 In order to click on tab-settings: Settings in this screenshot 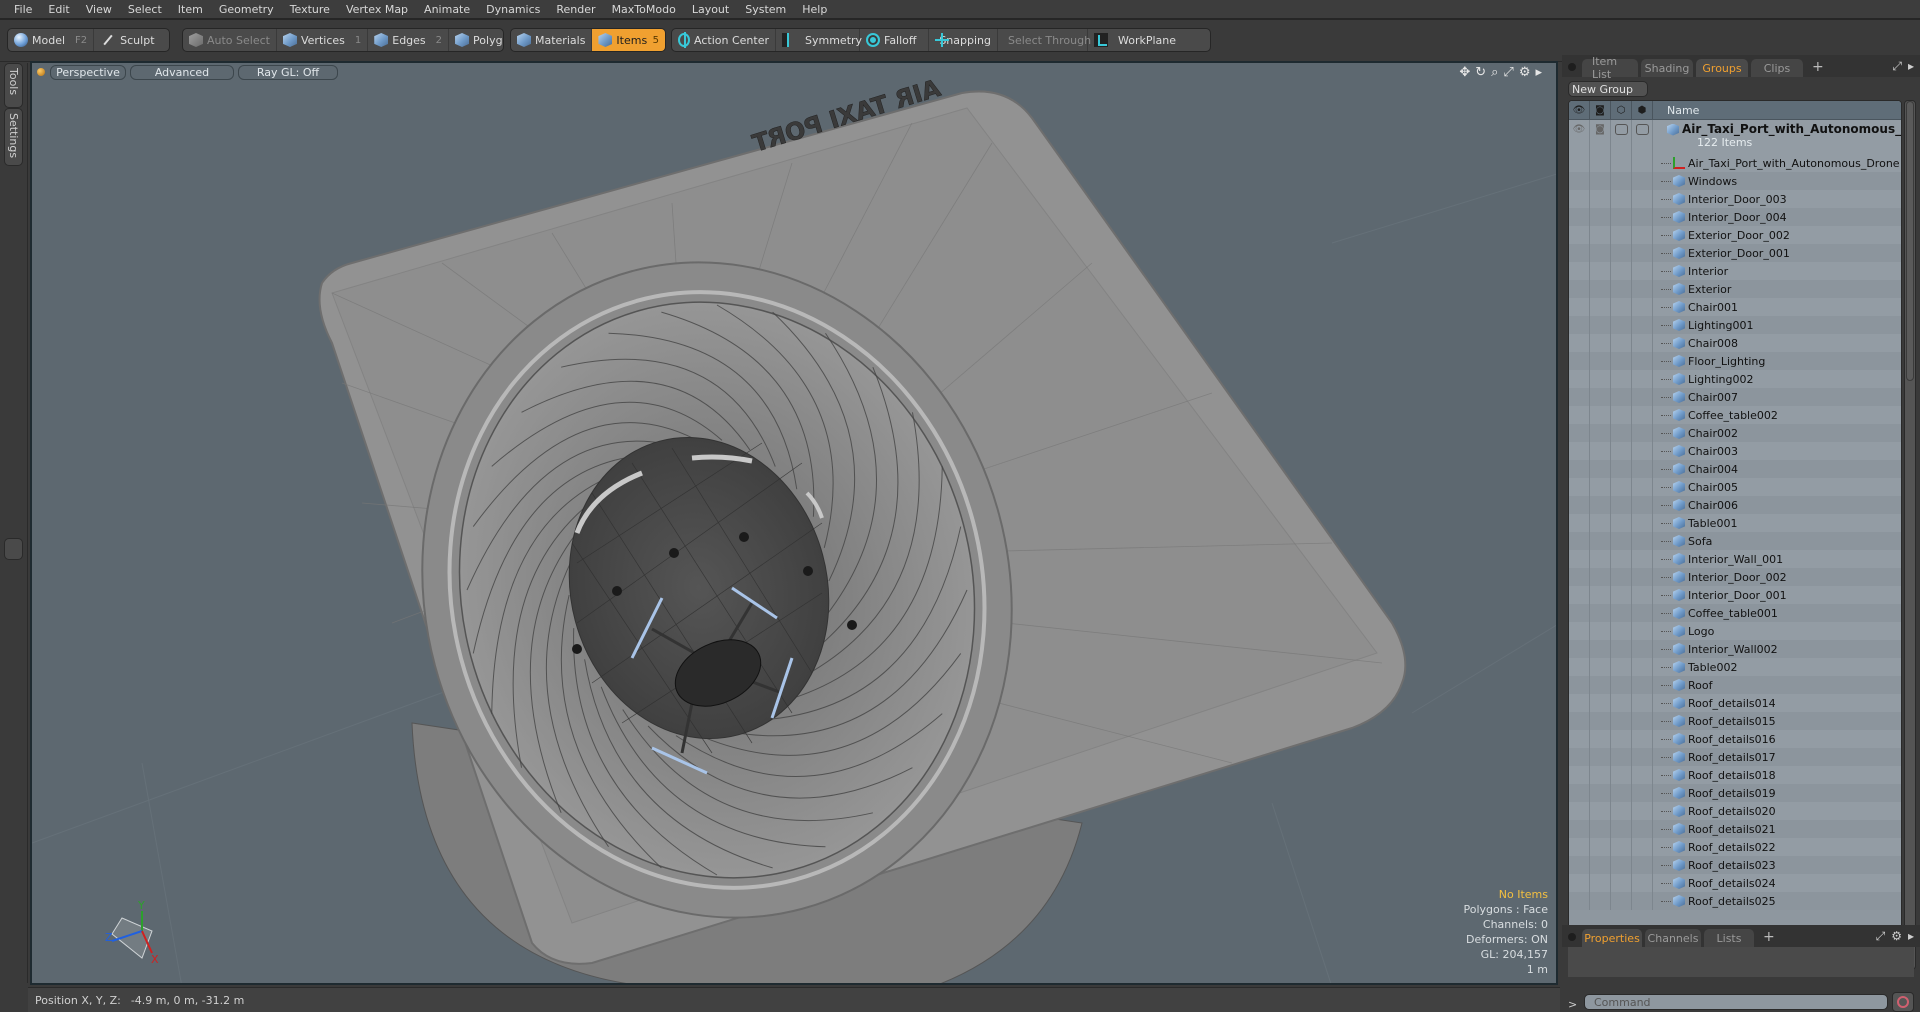, I will do `click(13, 137)`.